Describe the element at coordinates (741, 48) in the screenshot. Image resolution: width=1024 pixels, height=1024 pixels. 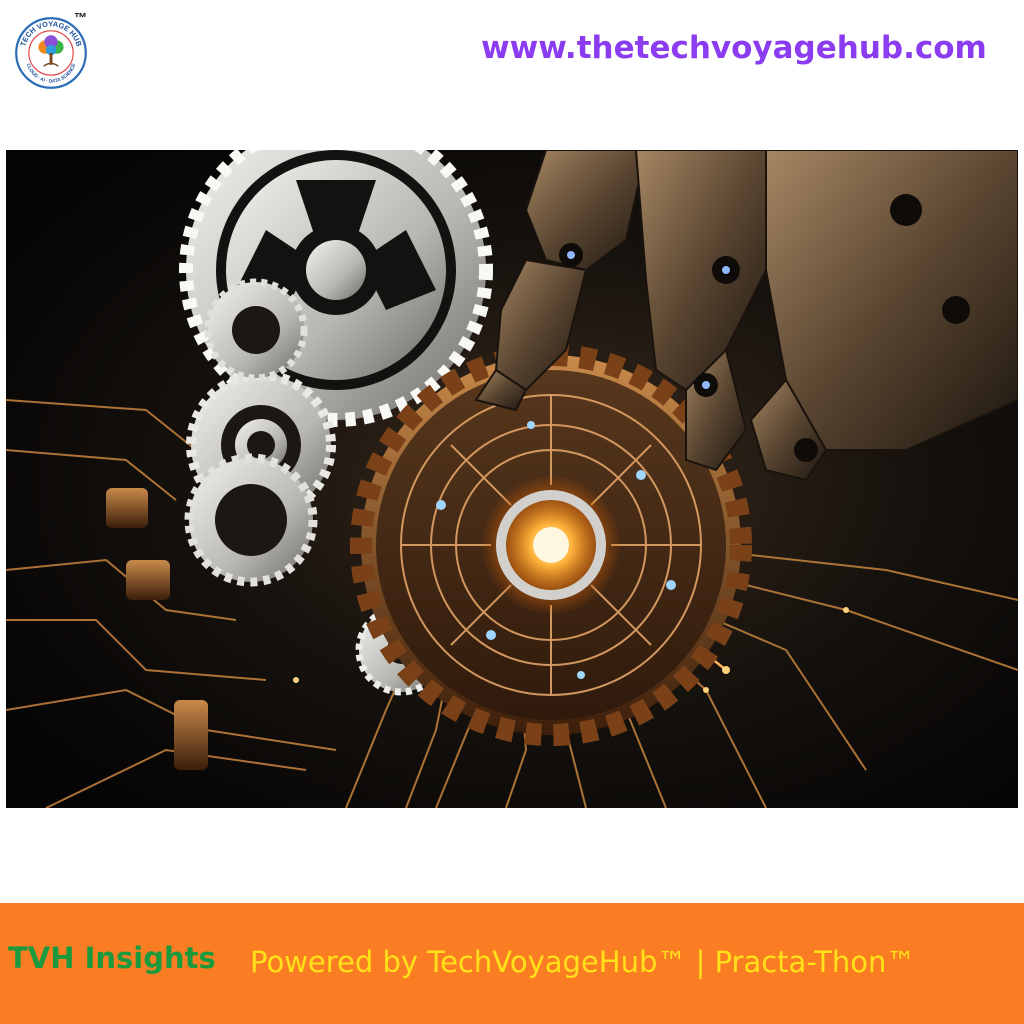
I see `website-url: www.thetechvoyagehub.com` at that location.